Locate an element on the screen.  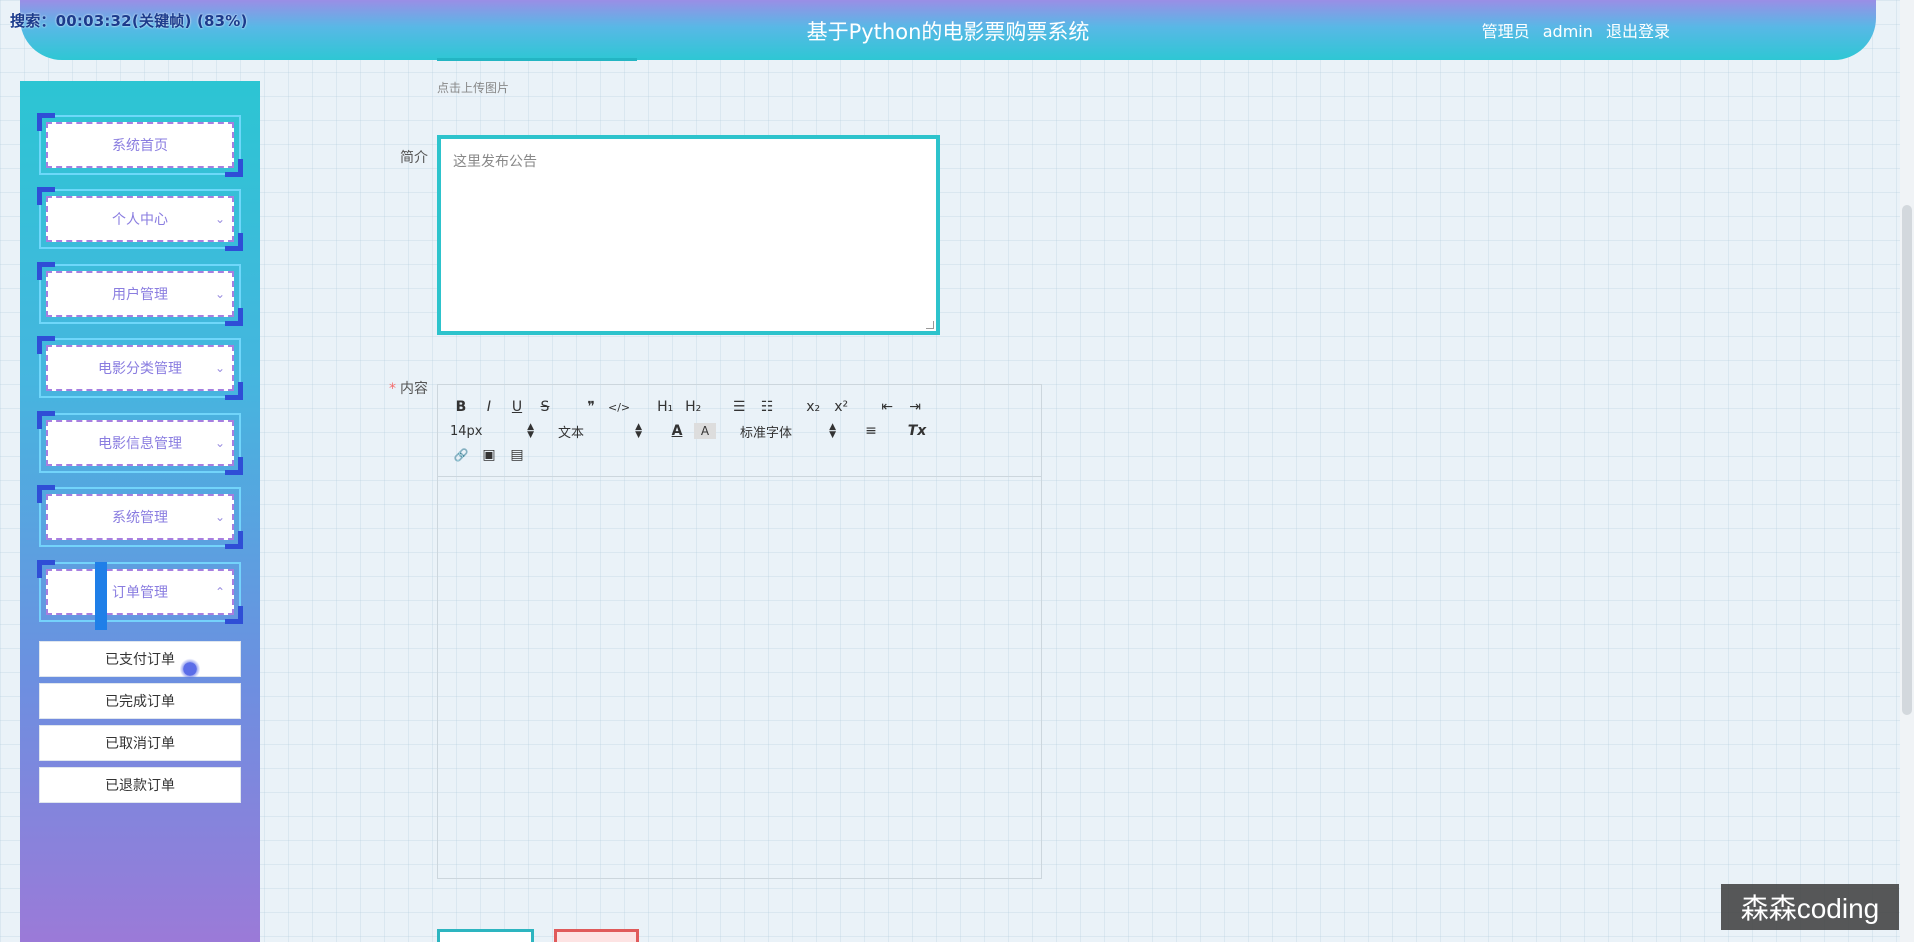
blockquote-icon: ❞ is located at coordinates (591, 407).